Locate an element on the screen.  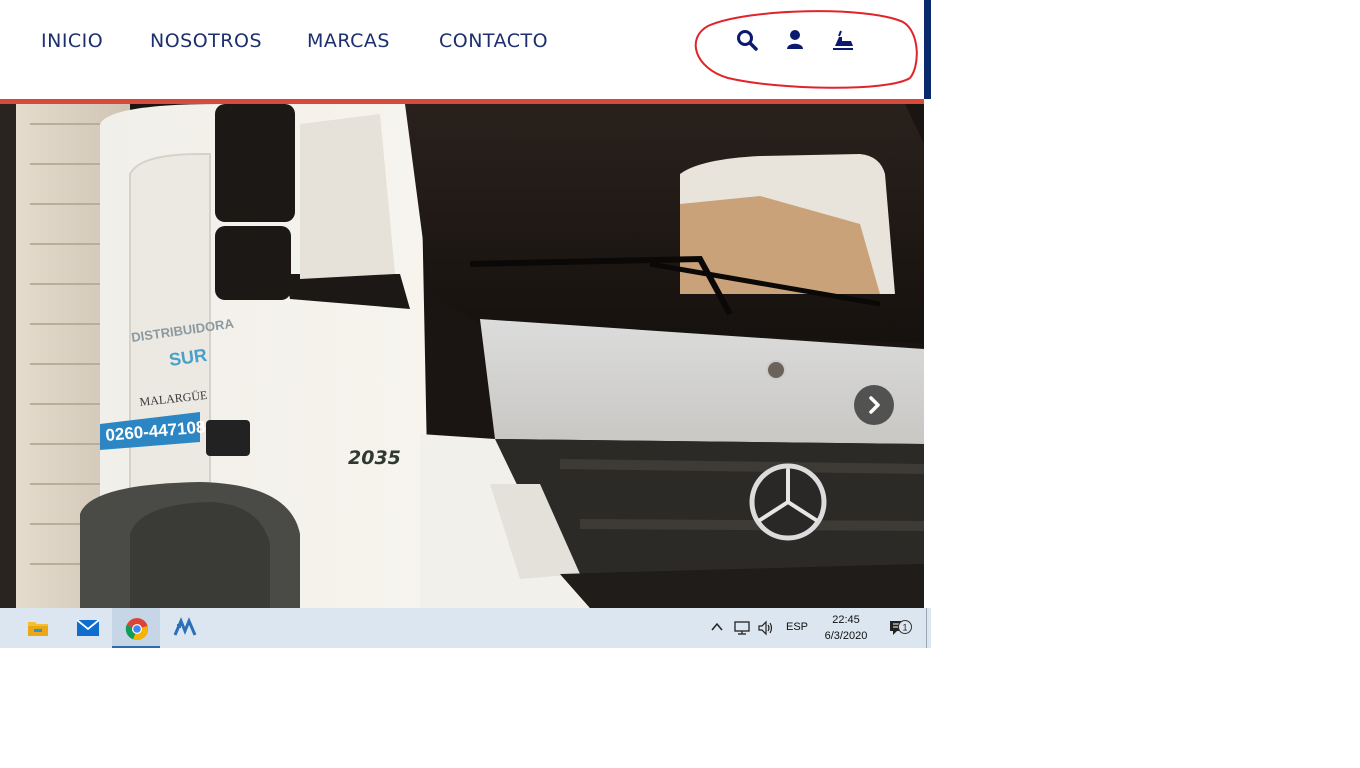
chevron-right-icon is located at coordinates (874, 405).